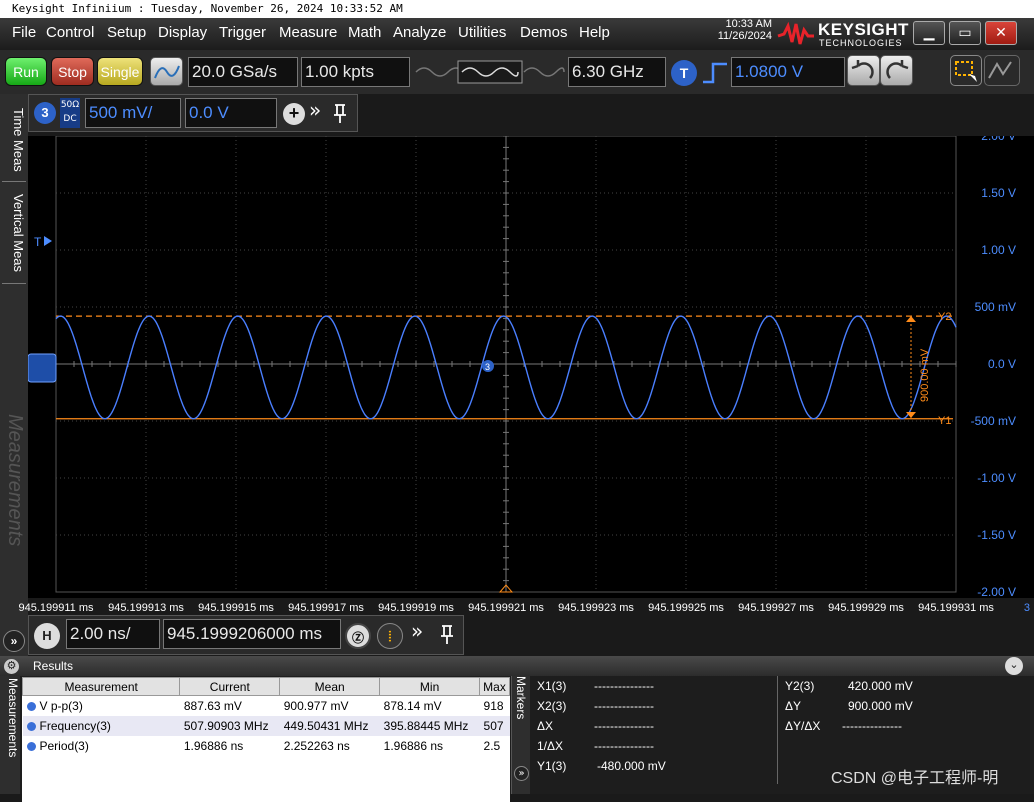 The height and width of the screenshot is (802, 1034). I want to click on measurement-name: Frequency(3), so click(75, 725).